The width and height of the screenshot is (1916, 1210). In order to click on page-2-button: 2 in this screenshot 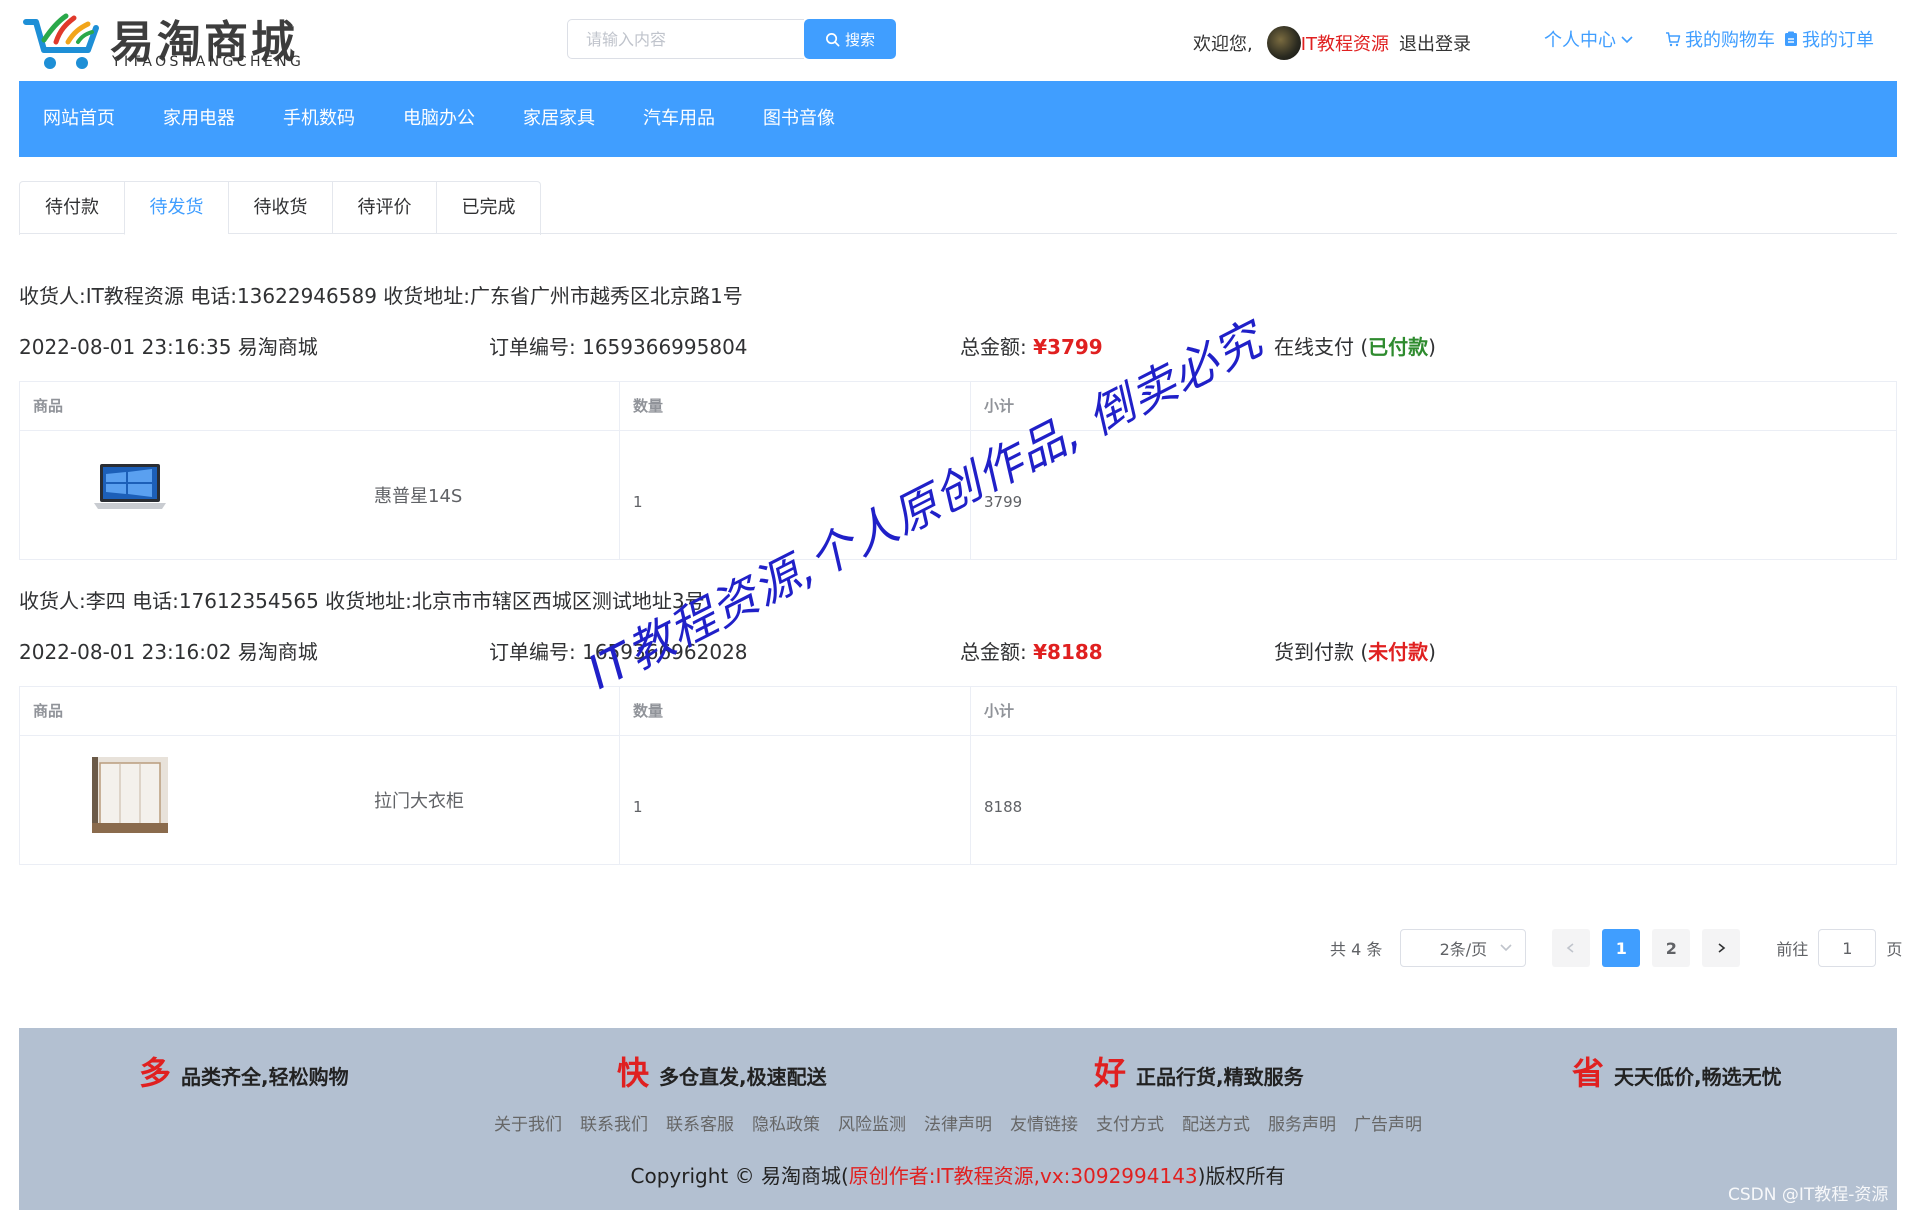, I will do `click(1671, 948)`.